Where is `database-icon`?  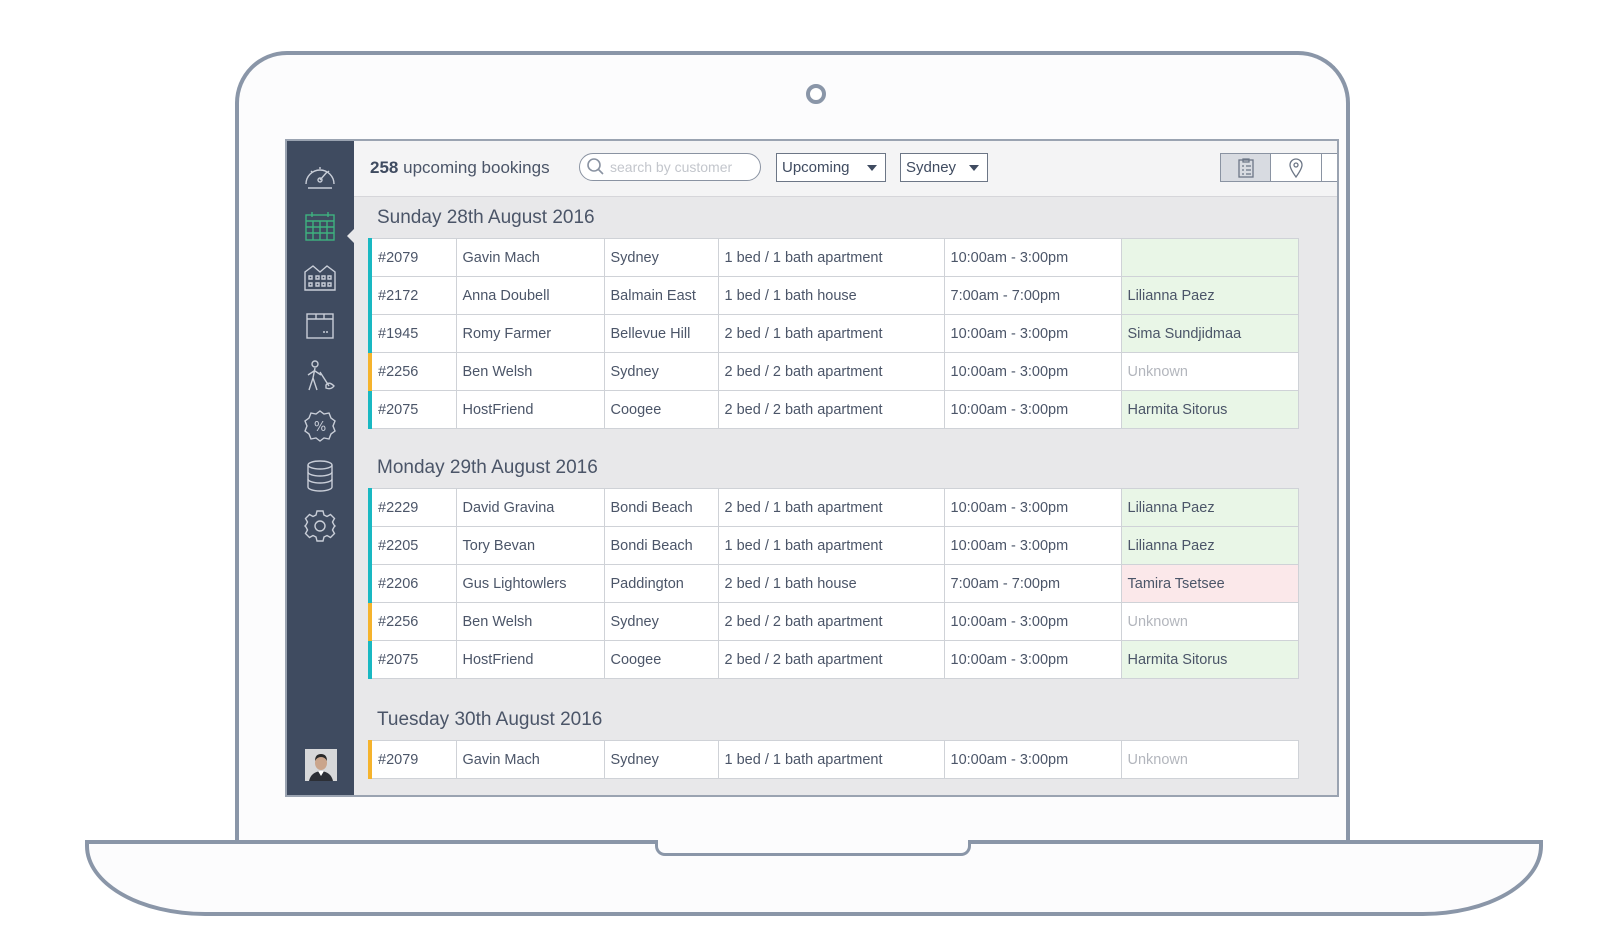
database-icon is located at coordinates (320, 476).